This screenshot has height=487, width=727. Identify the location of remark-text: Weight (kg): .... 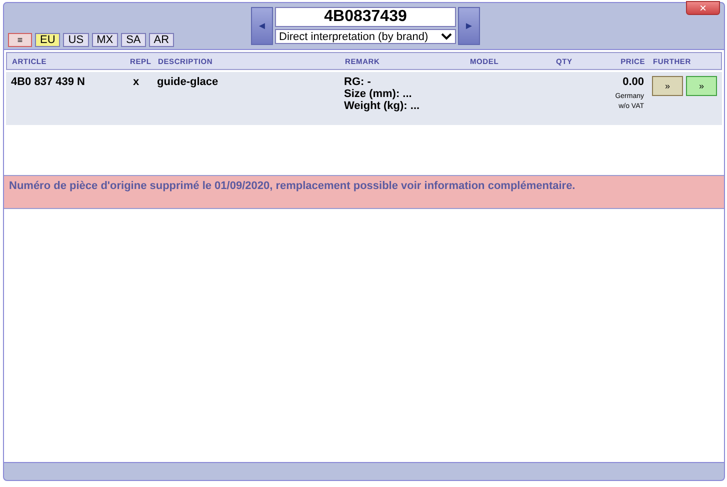
(382, 106).